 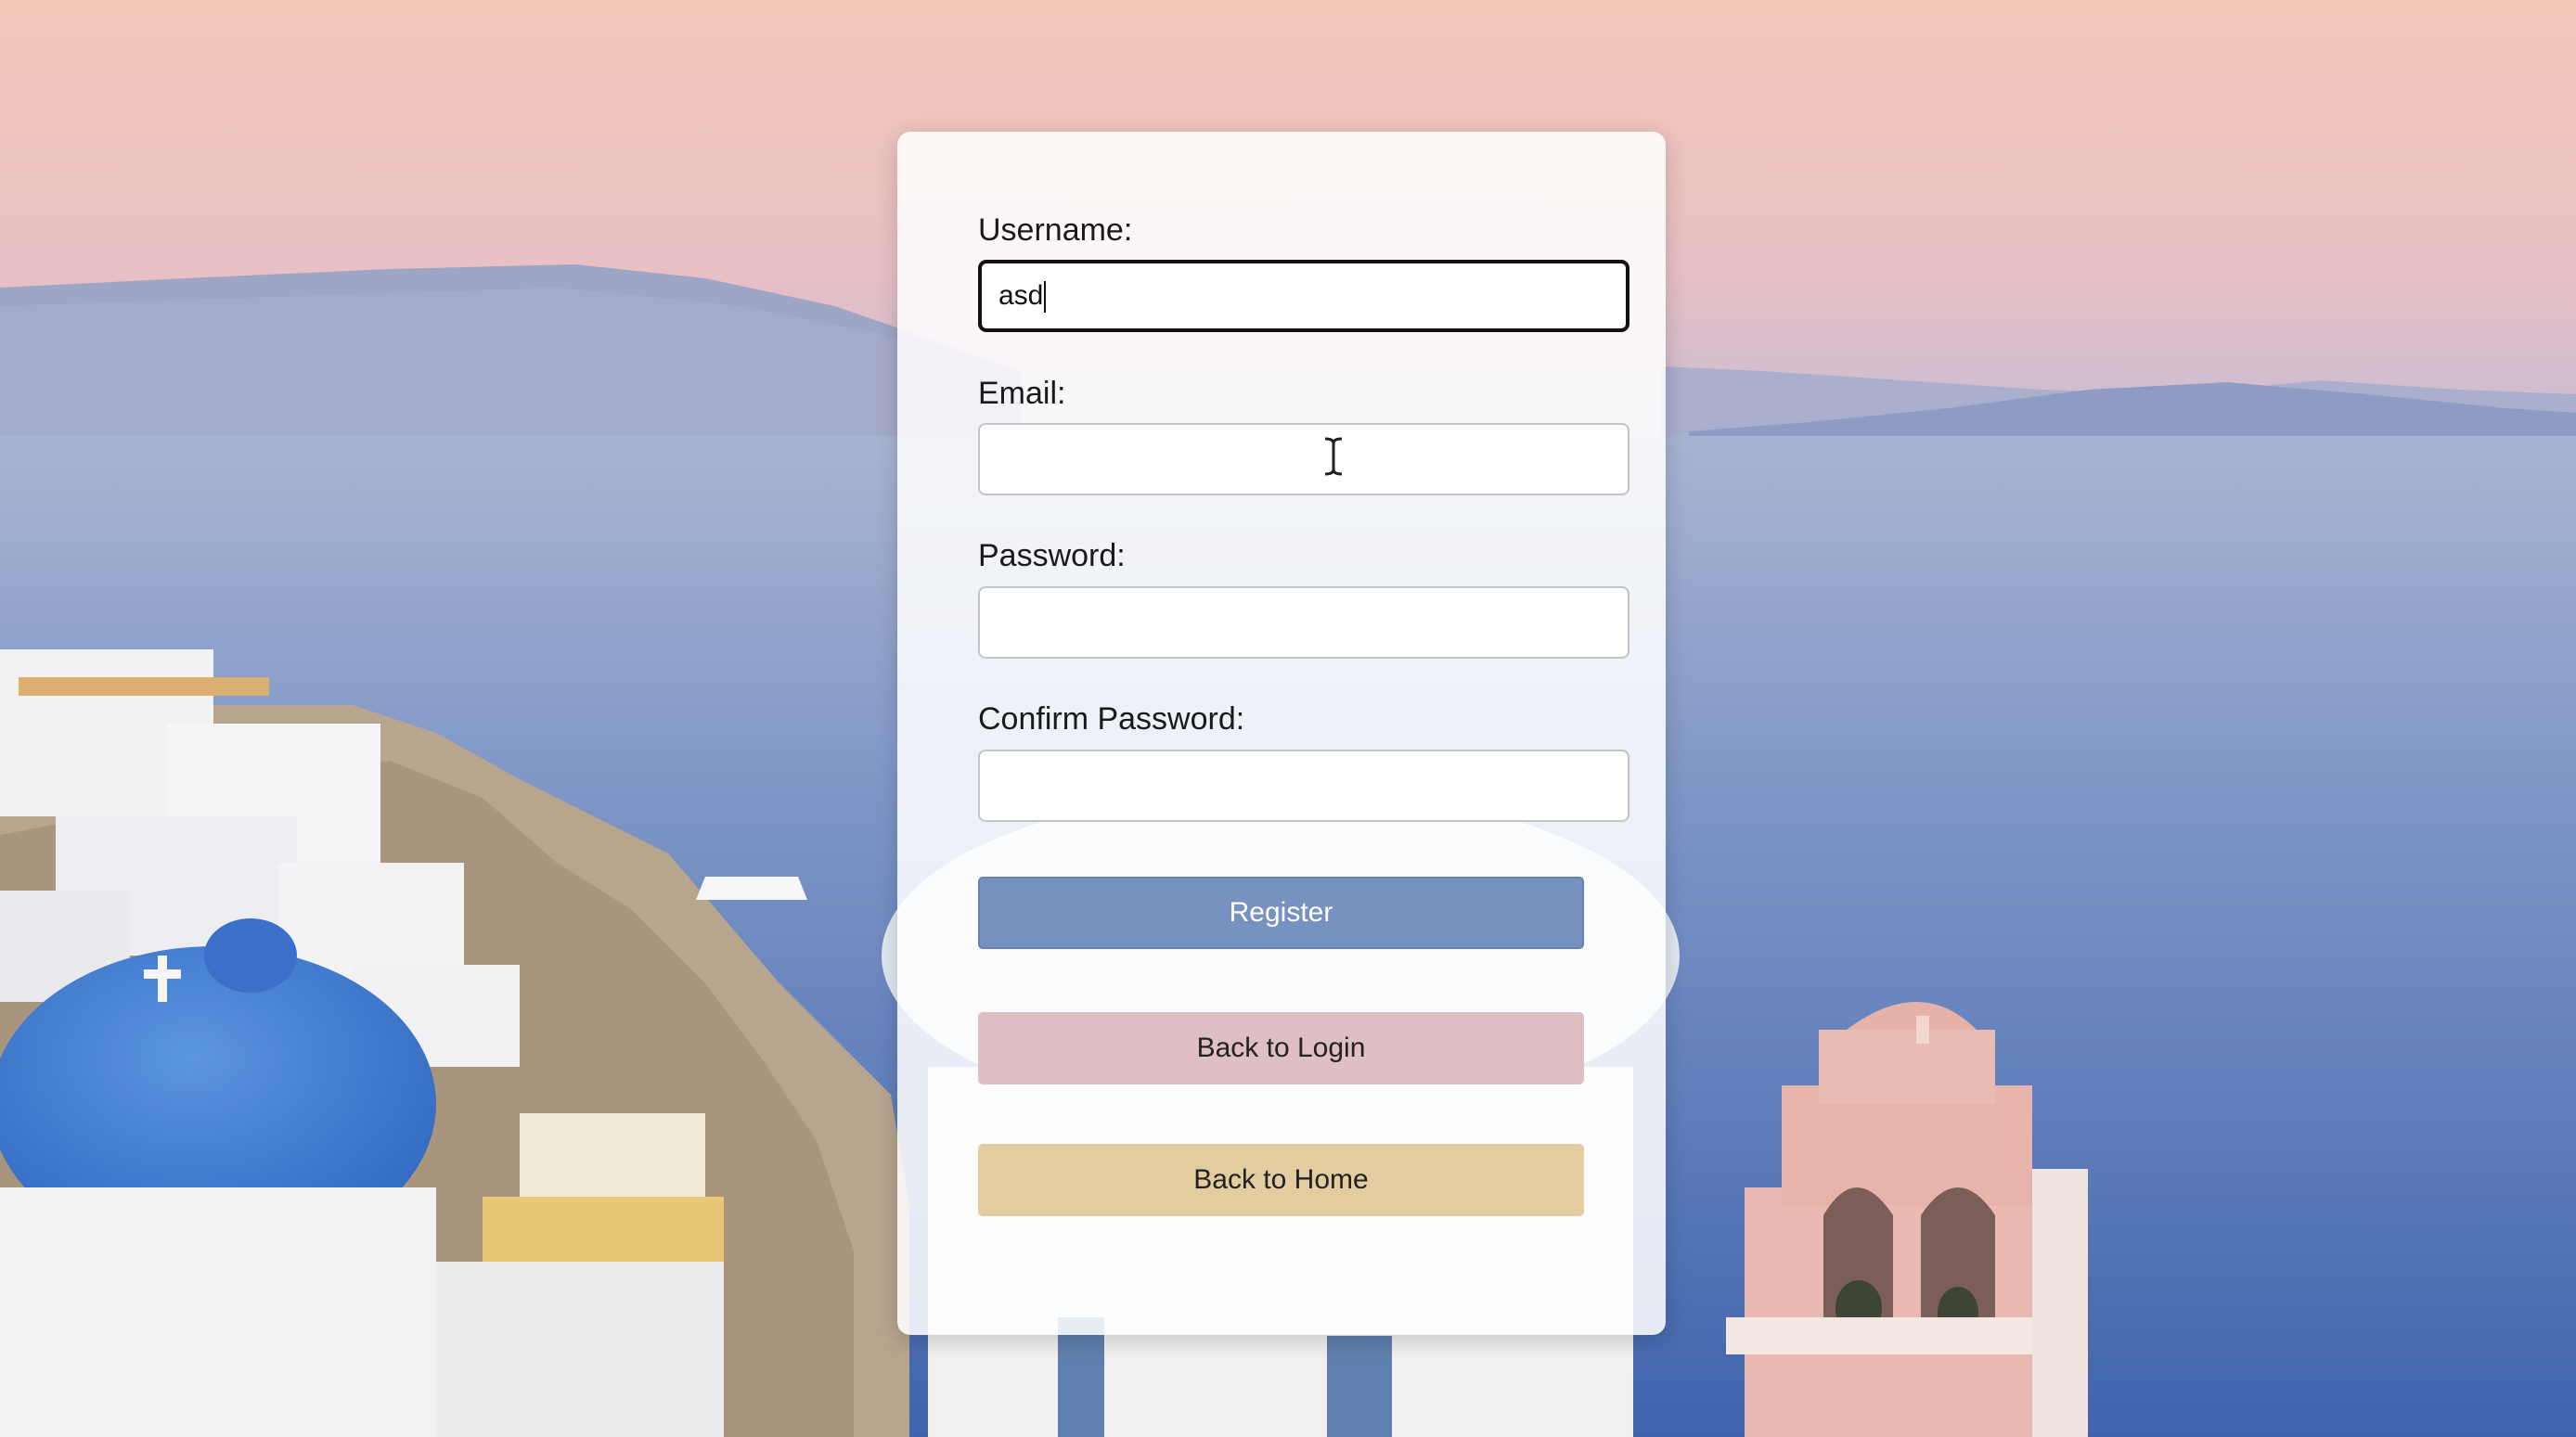 What do you see at coordinates (1045, 297) in the screenshot?
I see `text-caret` at bounding box center [1045, 297].